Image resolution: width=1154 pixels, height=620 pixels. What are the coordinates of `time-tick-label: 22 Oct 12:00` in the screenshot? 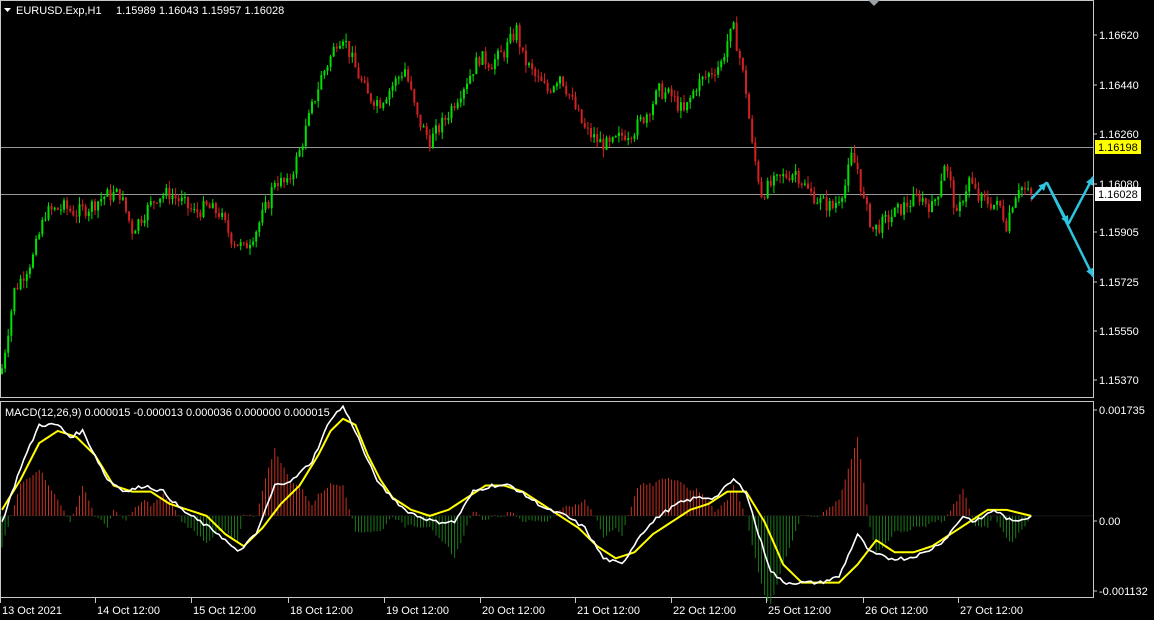 It's located at (704, 611).